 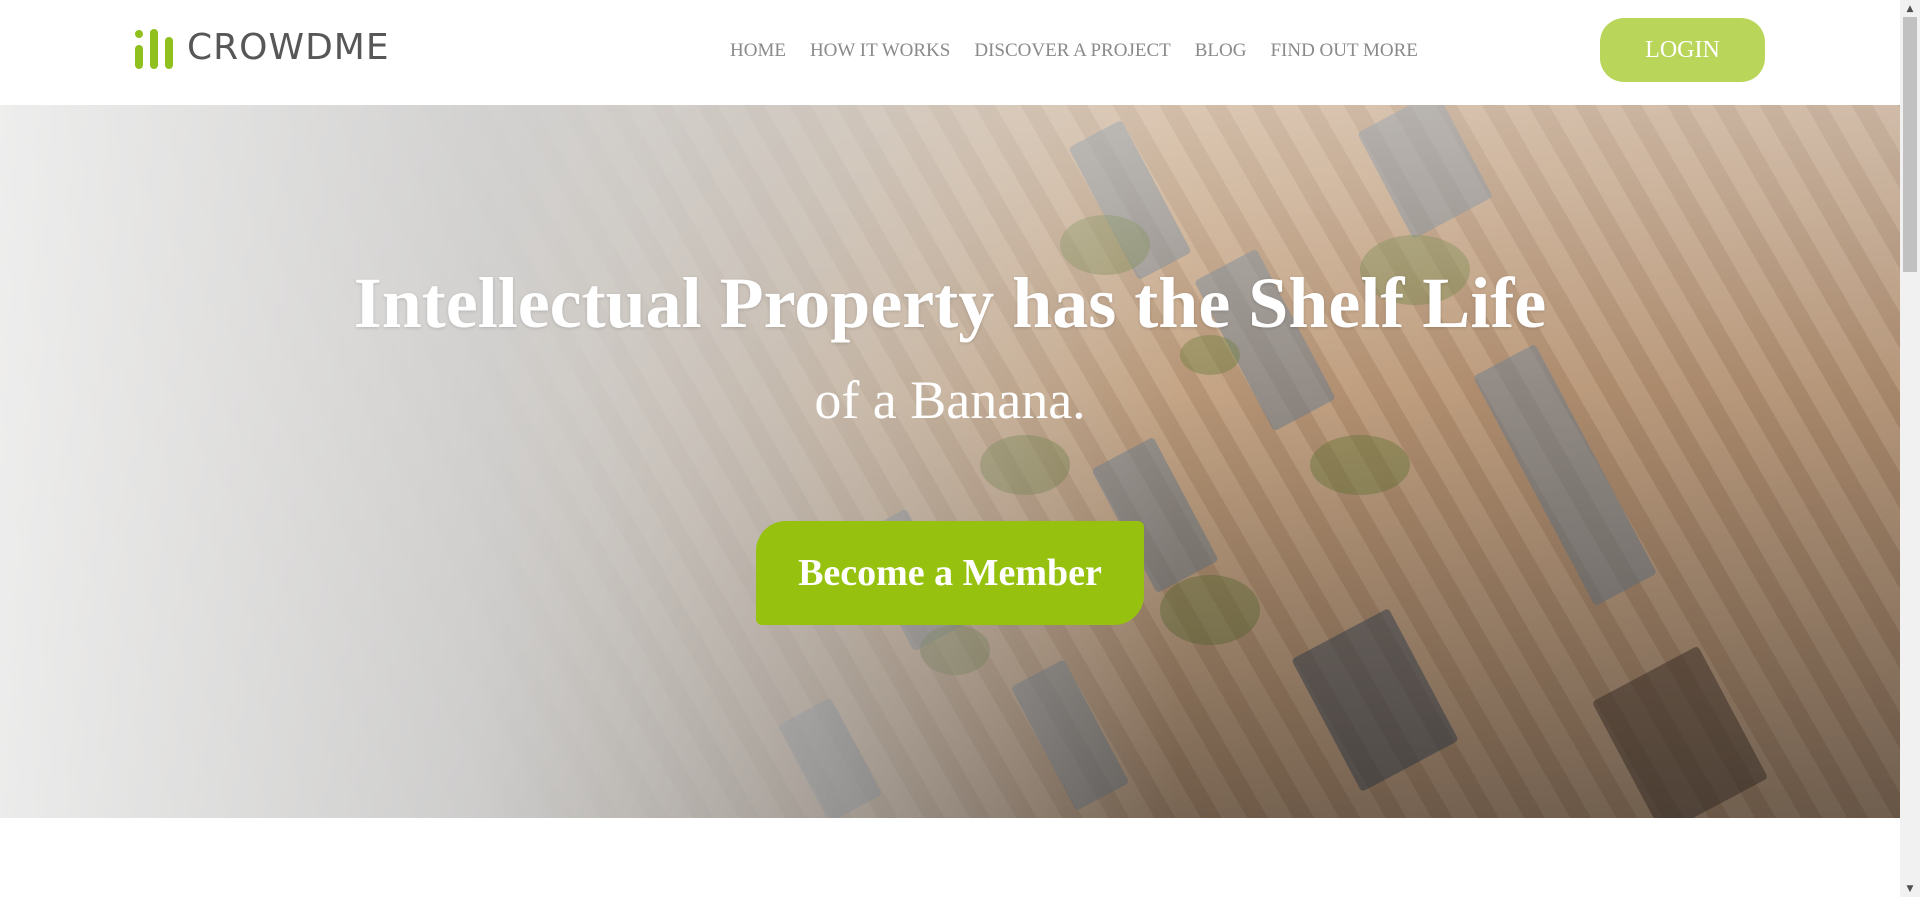 I want to click on scrollbar-thumb, so click(x=1910, y=144).